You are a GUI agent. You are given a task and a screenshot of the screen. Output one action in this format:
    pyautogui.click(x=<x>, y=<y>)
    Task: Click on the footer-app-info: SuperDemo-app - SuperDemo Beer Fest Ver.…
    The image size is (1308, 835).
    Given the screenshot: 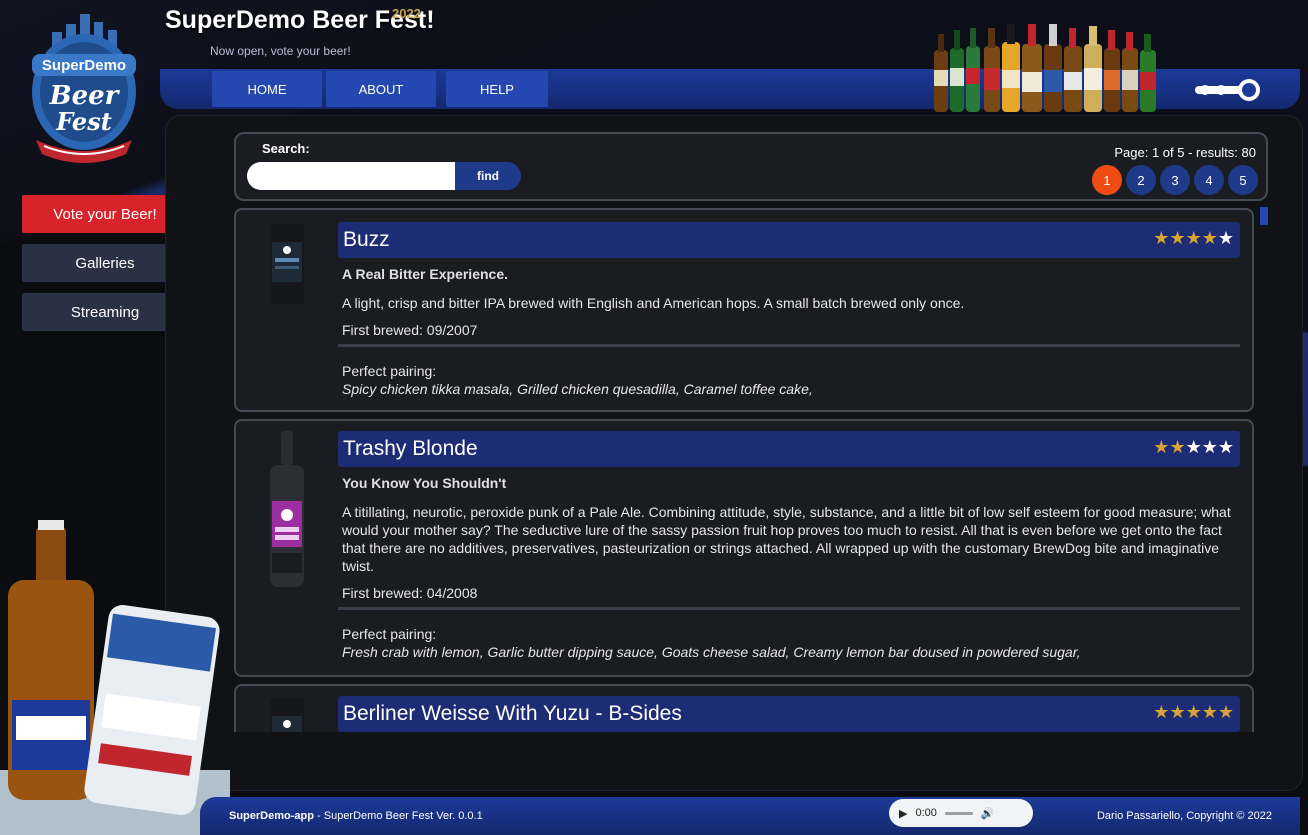 What is the action you would take?
    pyautogui.click(x=356, y=816)
    